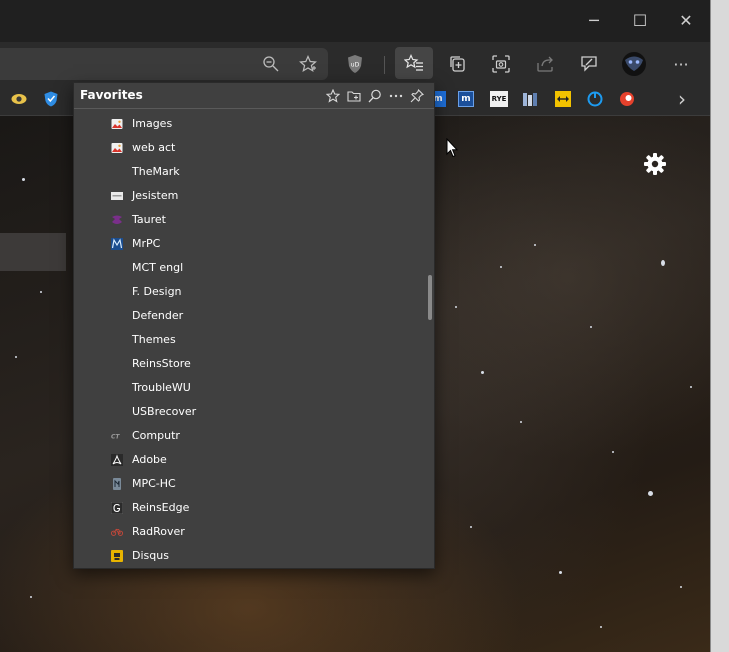  I want to click on image-icon, so click(117, 124).